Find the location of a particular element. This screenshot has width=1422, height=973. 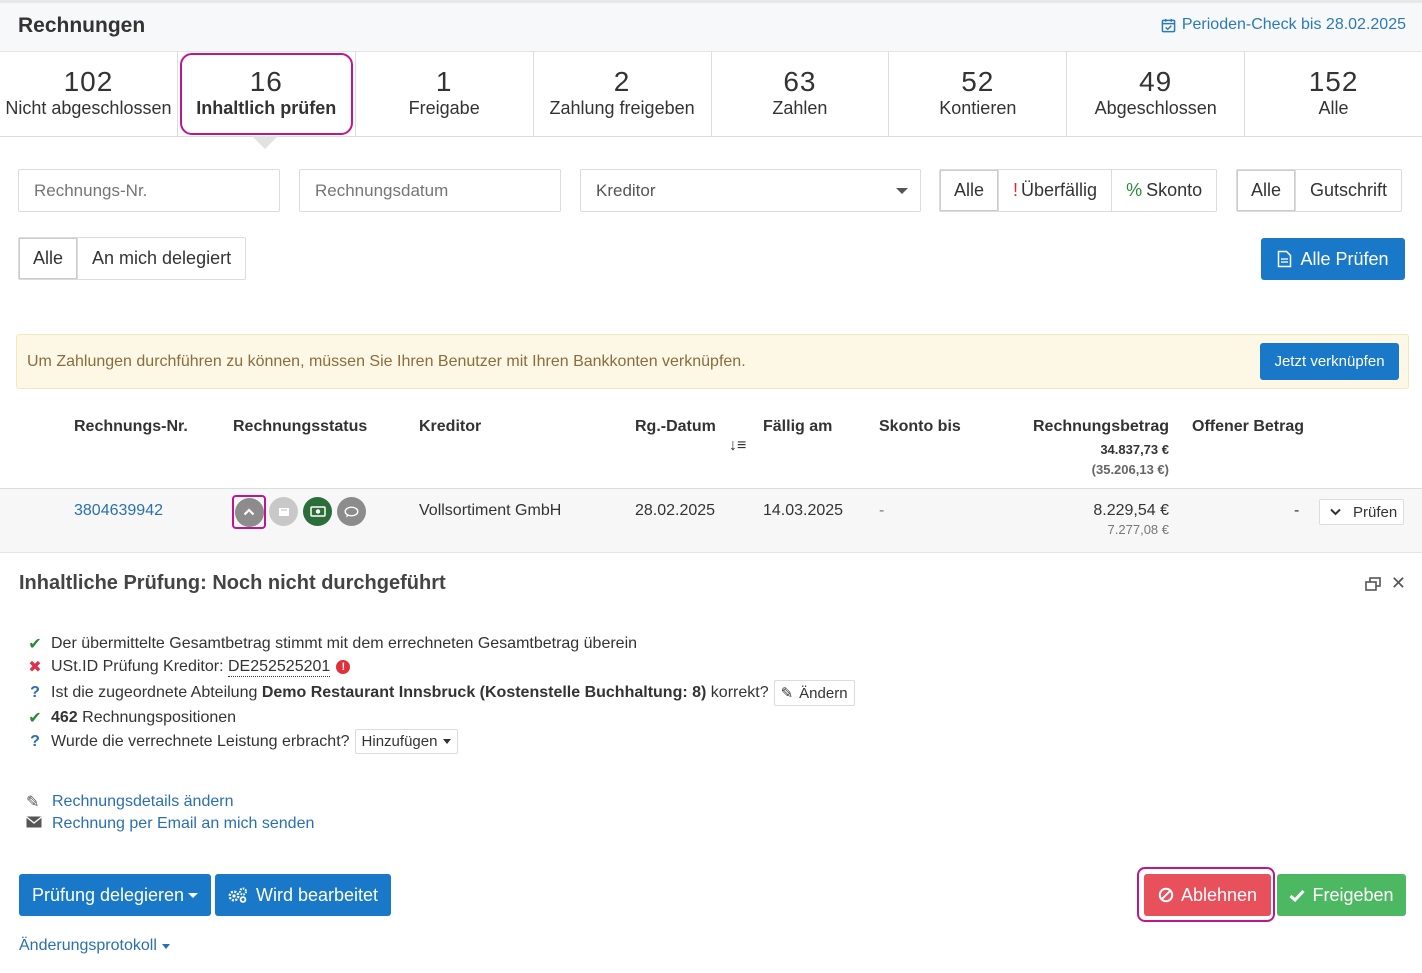

tab-release-payment: 2 Zahlung freigeben is located at coordinates (623, 94).